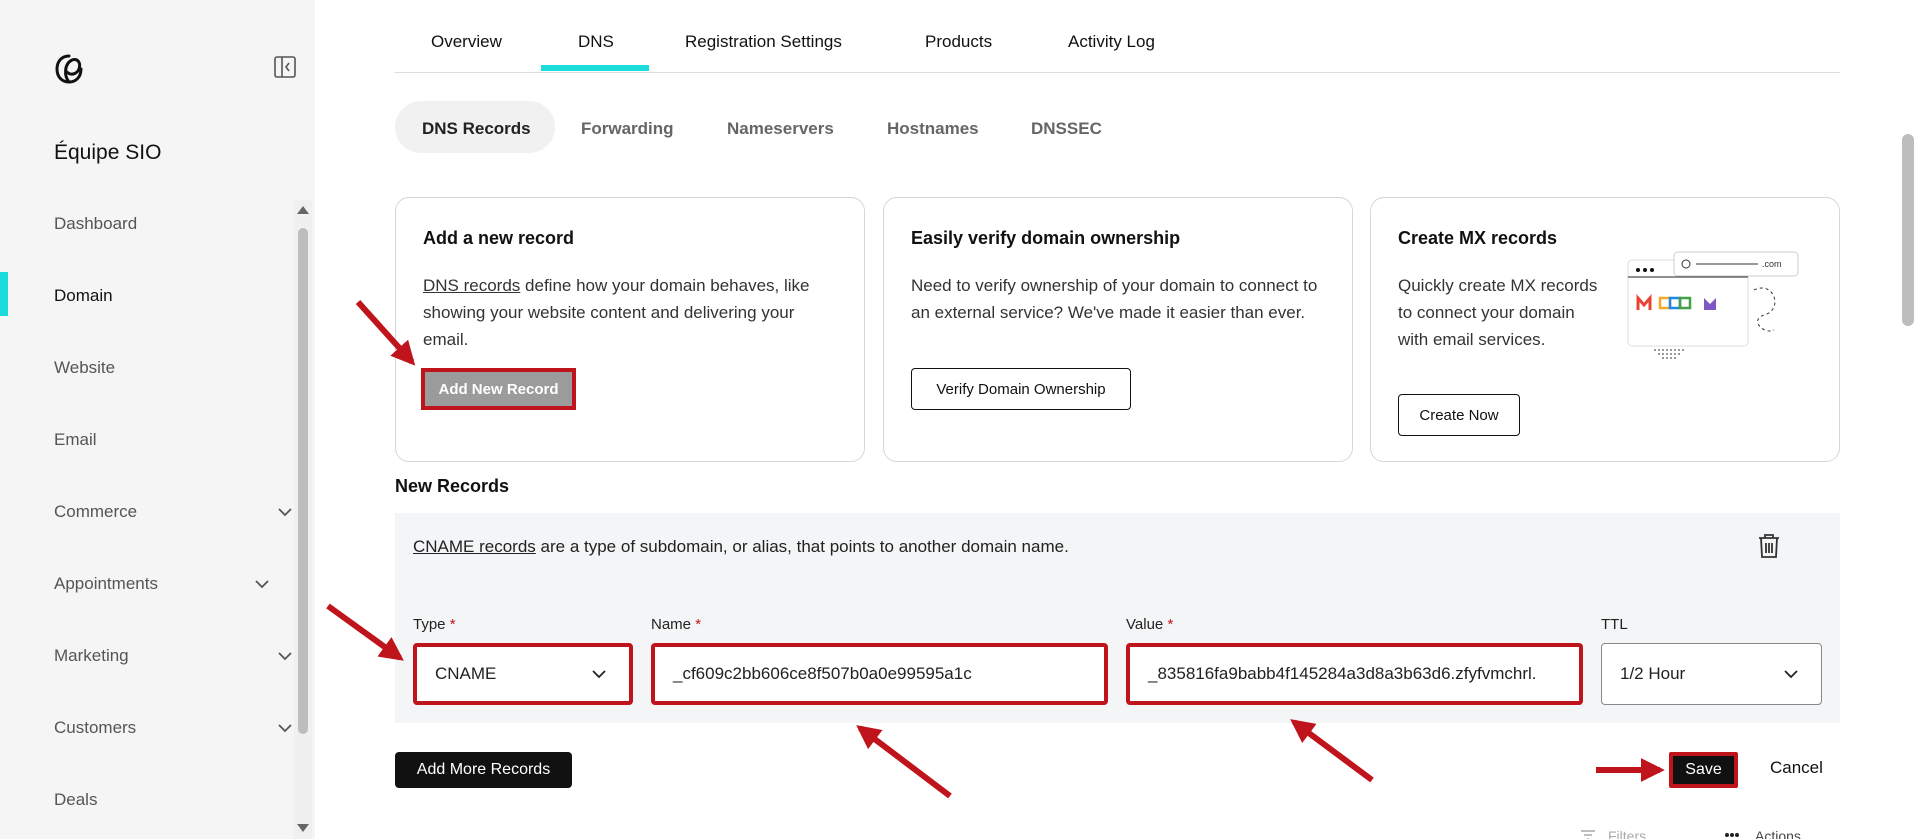 This screenshot has height=839, width=1920. What do you see at coordinates (596, 42) in the screenshot?
I see `tab-dns: DNS` at bounding box center [596, 42].